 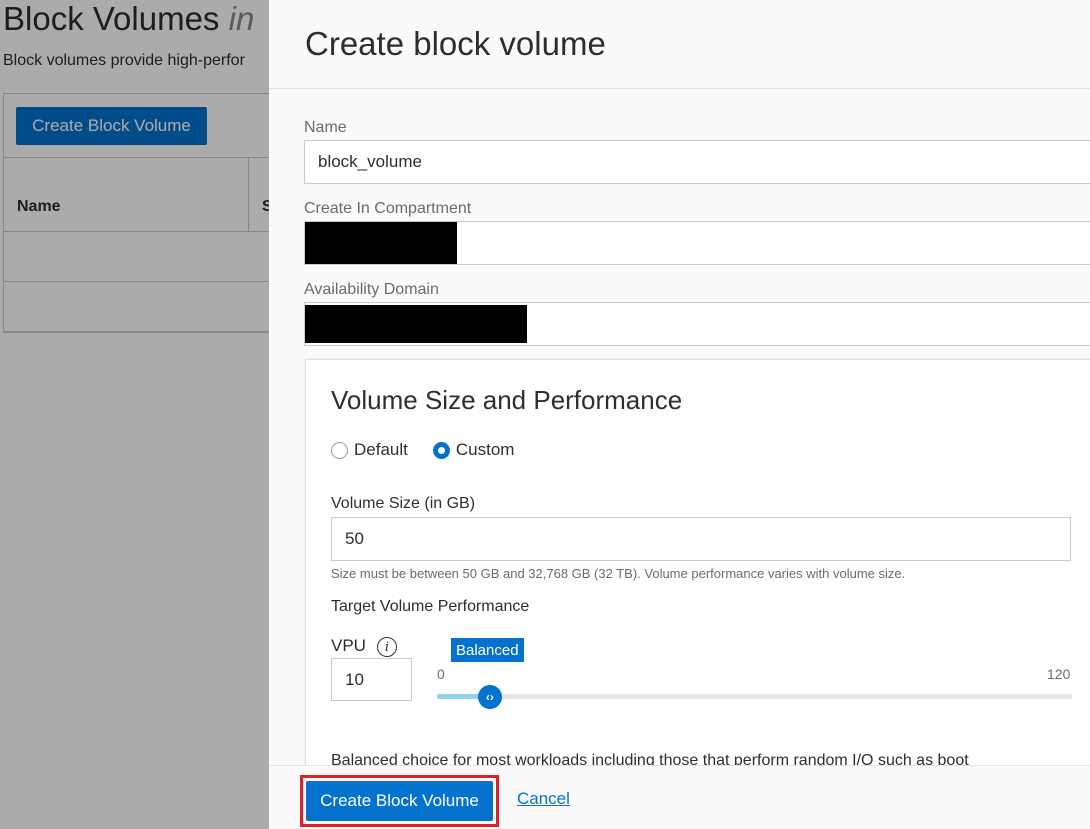 I want to click on radio-custom: Custom, so click(x=473, y=450).